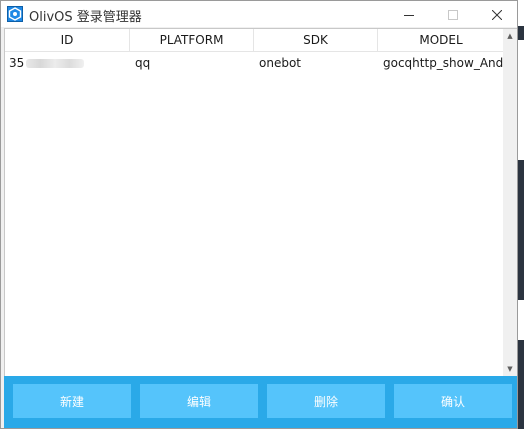 The height and width of the screenshot is (429, 524). What do you see at coordinates (453, 401) in the screenshot?
I see `confirm-button: 确认` at bounding box center [453, 401].